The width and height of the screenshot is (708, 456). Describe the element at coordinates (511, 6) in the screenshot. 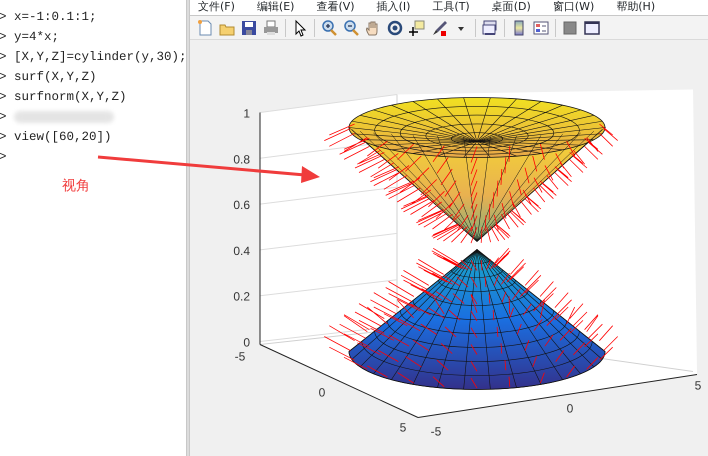

I see `menu-item: 桌面(D)` at that location.